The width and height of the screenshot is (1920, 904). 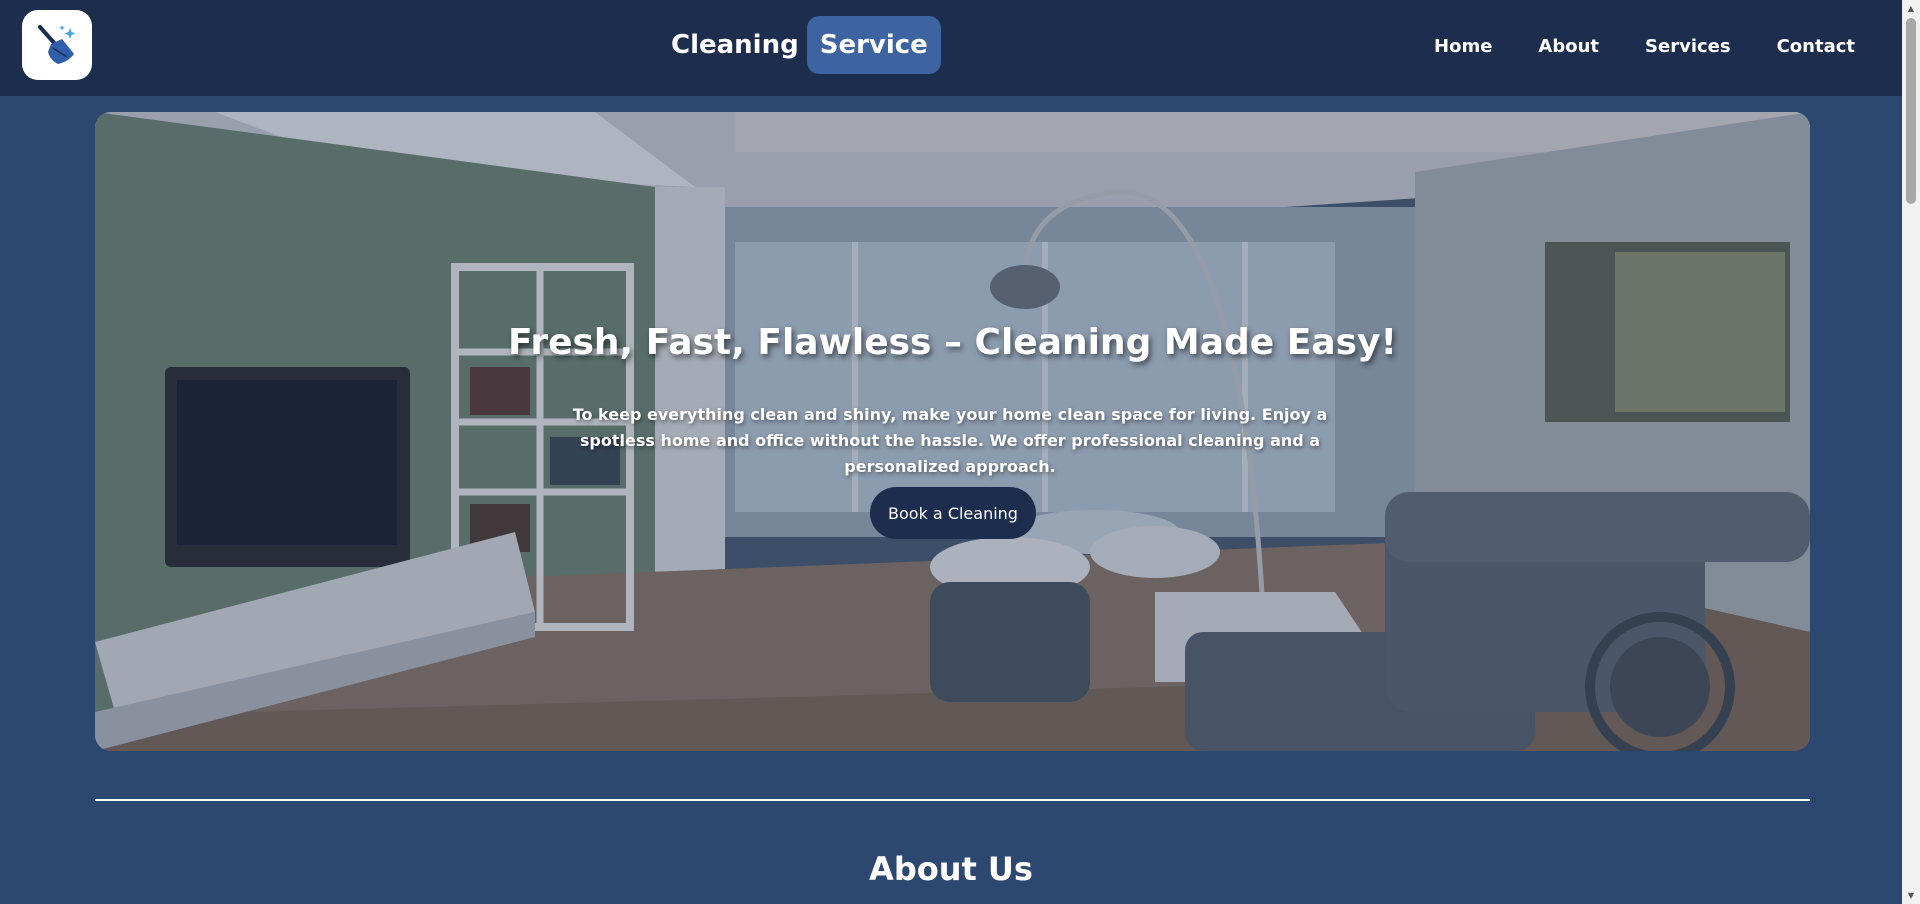 I want to click on section-divider, so click(x=952, y=800).